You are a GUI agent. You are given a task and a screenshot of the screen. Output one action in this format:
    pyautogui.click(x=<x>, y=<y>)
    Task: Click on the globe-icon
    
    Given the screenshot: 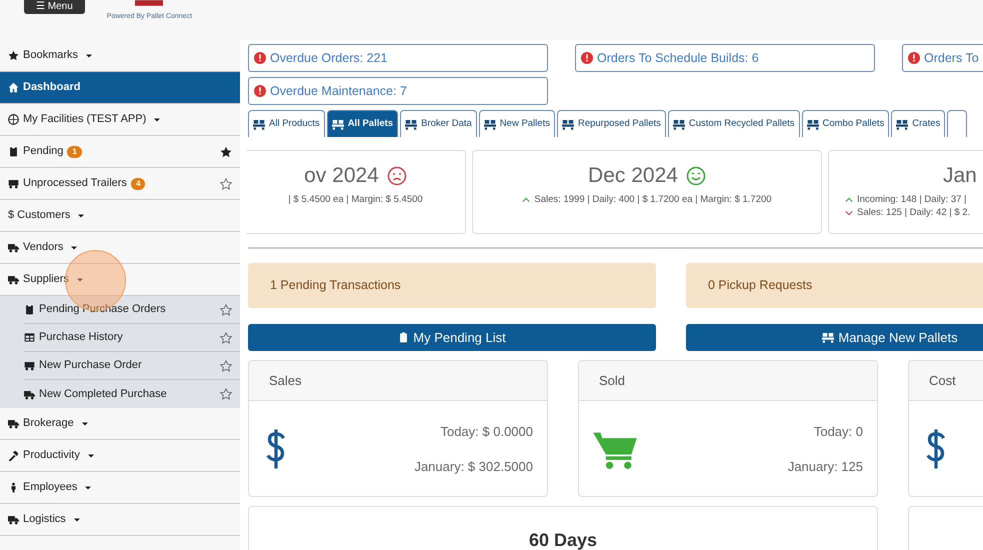 What is the action you would take?
    pyautogui.click(x=13, y=119)
    